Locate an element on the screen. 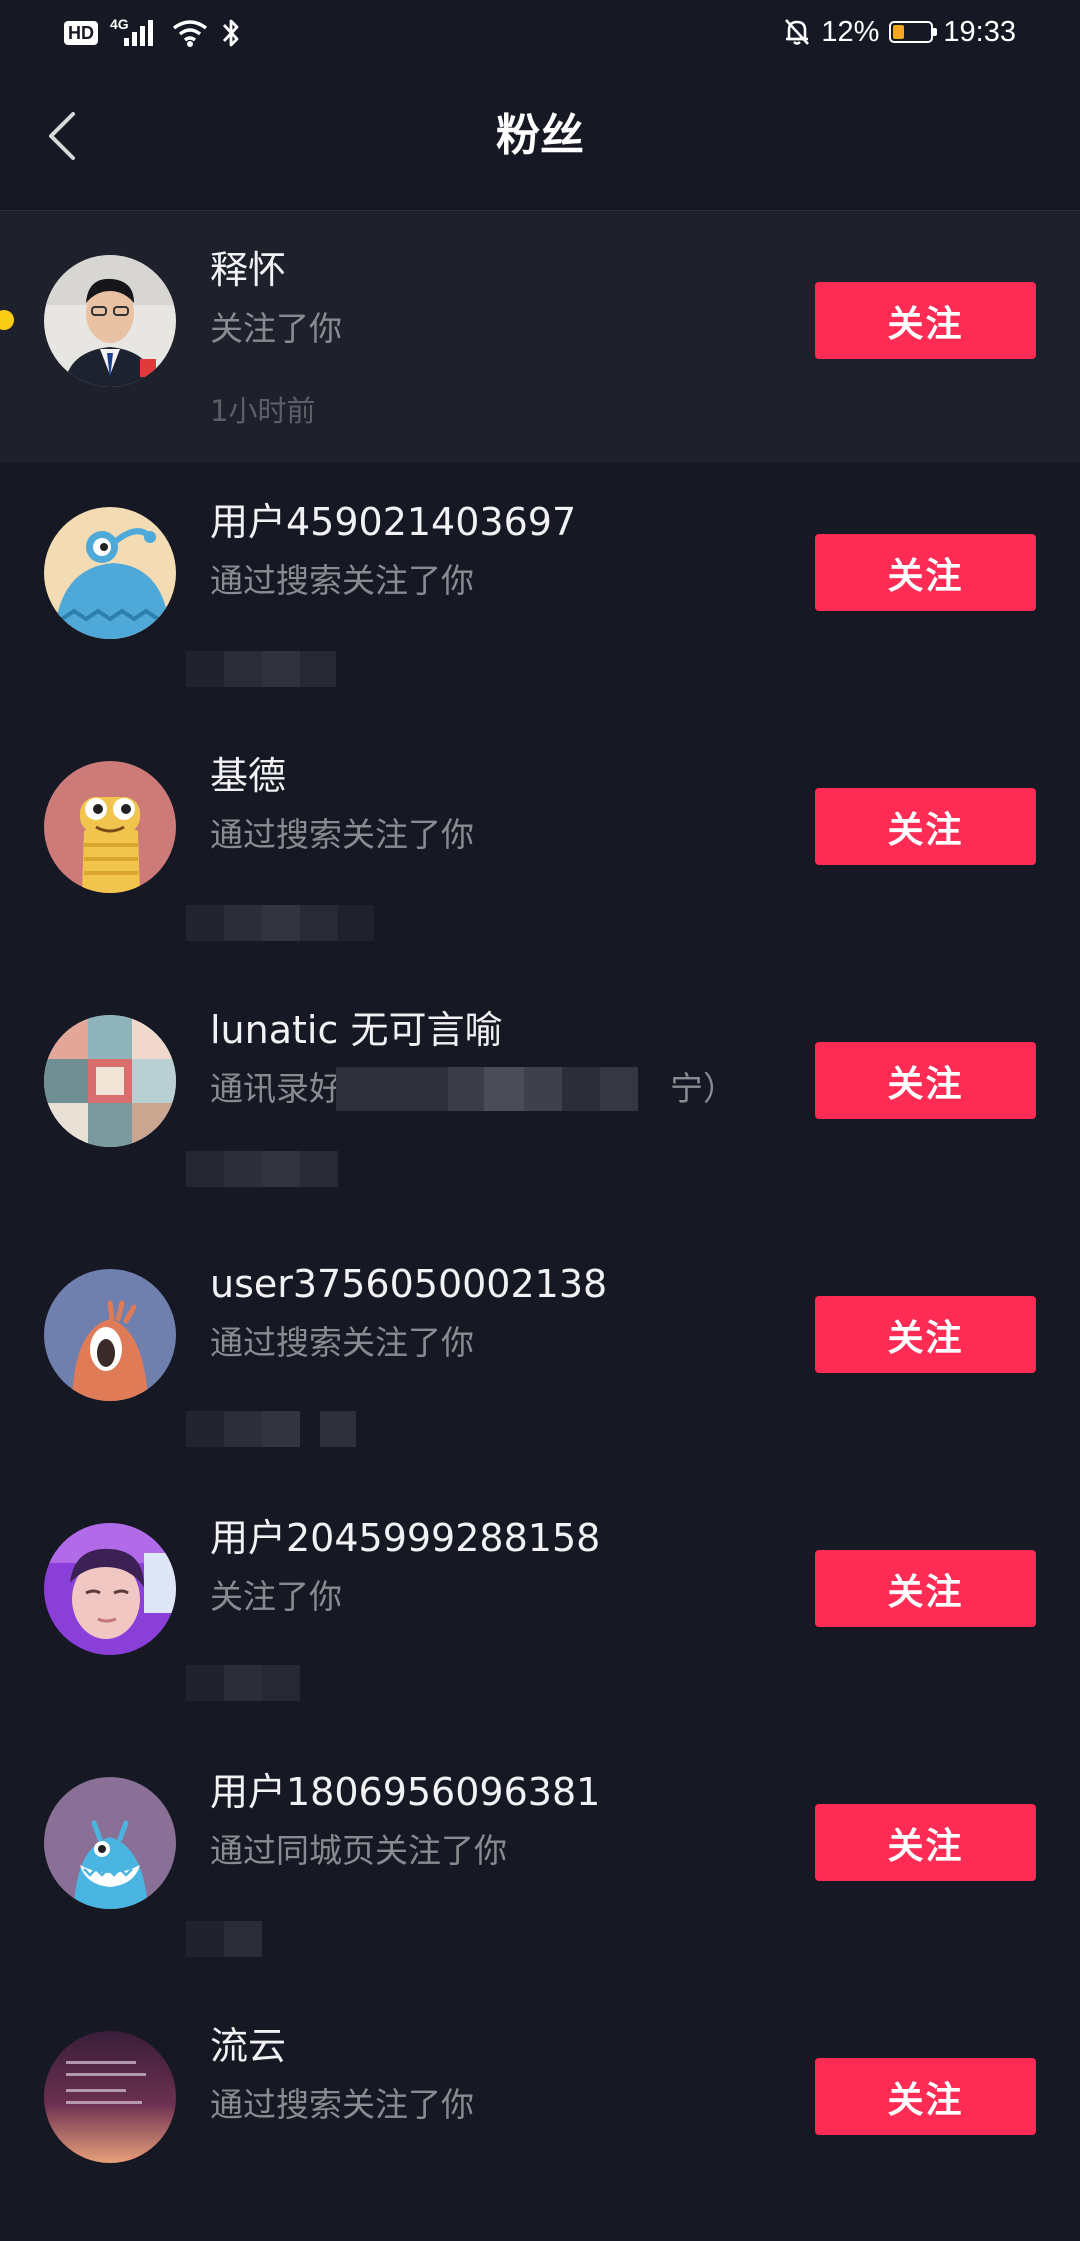 Image resolution: width=1080 pixels, height=2241 pixels. list-item: 释怀 关注了你 1小时前 关注 is located at coordinates (540, 337).